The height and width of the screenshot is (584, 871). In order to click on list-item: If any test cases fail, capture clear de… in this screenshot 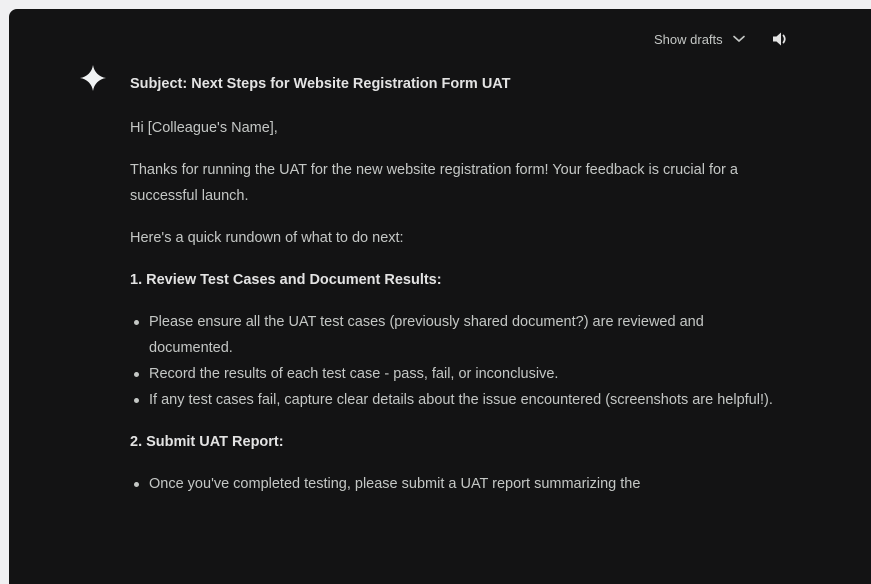, I will do `click(460, 400)`.